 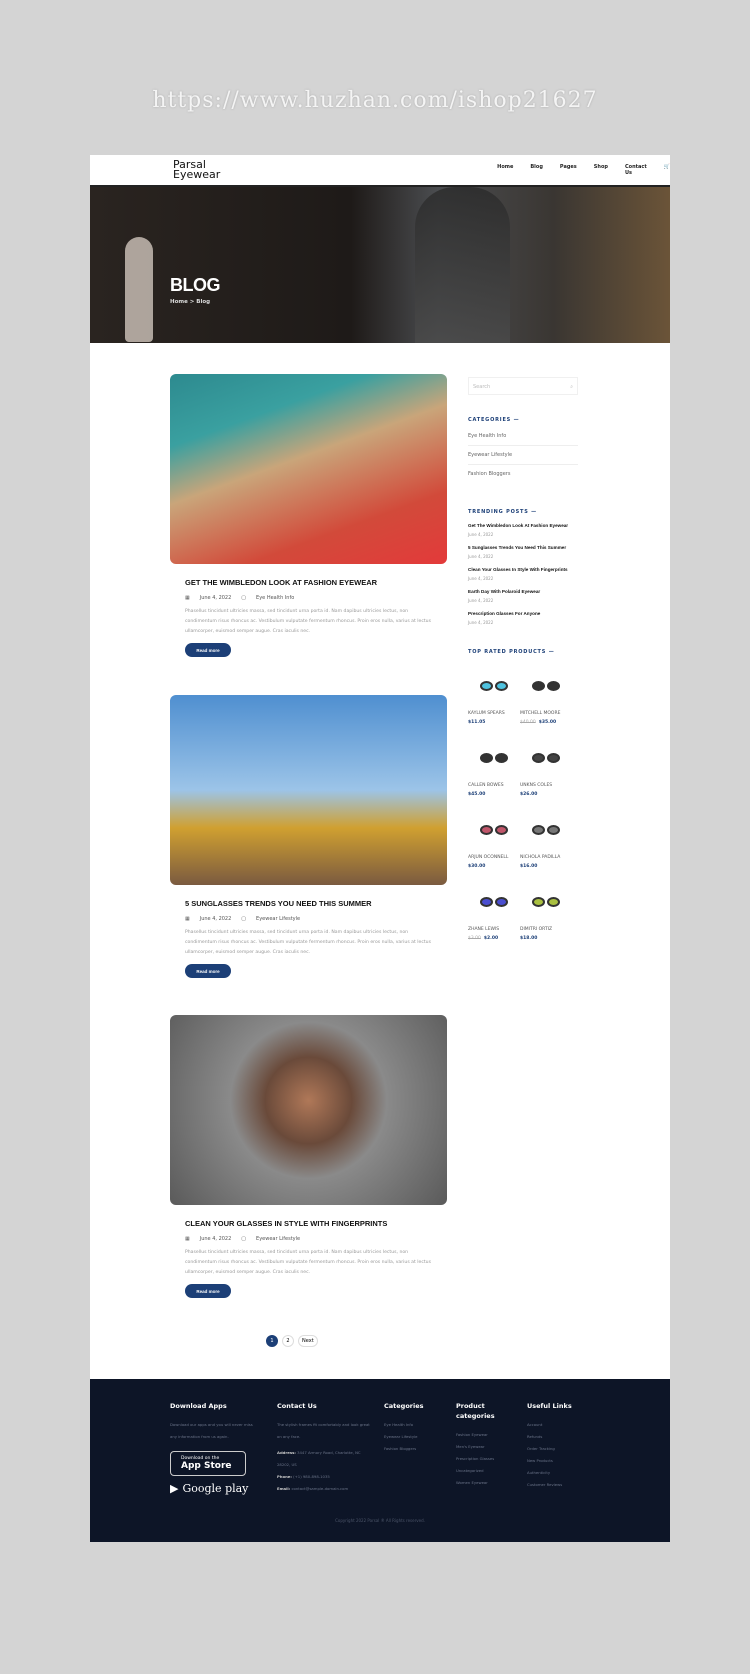 I want to click on category-link: Eye Health Info, so click(x=523, y=436).